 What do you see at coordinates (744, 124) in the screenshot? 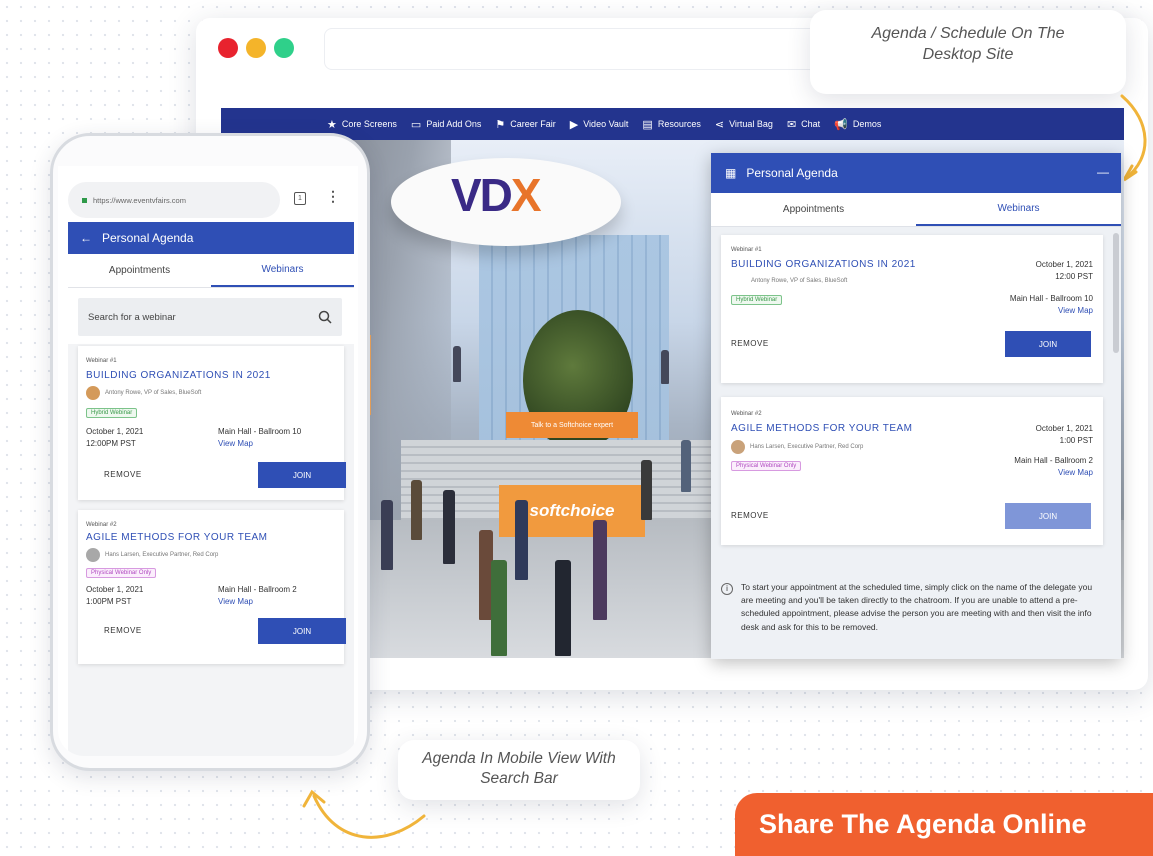
I see `nav-virtual-bag: ⋖ Virtual Bag` at bounding box center [744, 124].